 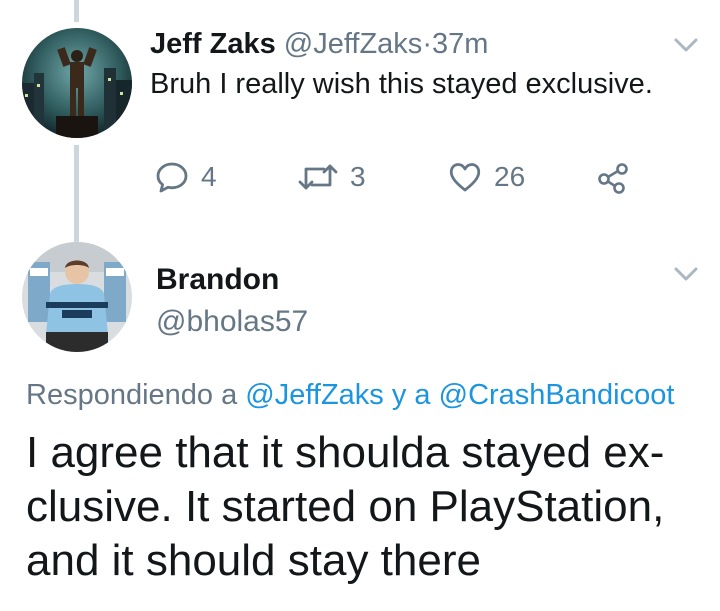 What do you see at coordinates (510, 176) in the screenshot?
I see `like-count: 26` at bounding box center [510, 176].